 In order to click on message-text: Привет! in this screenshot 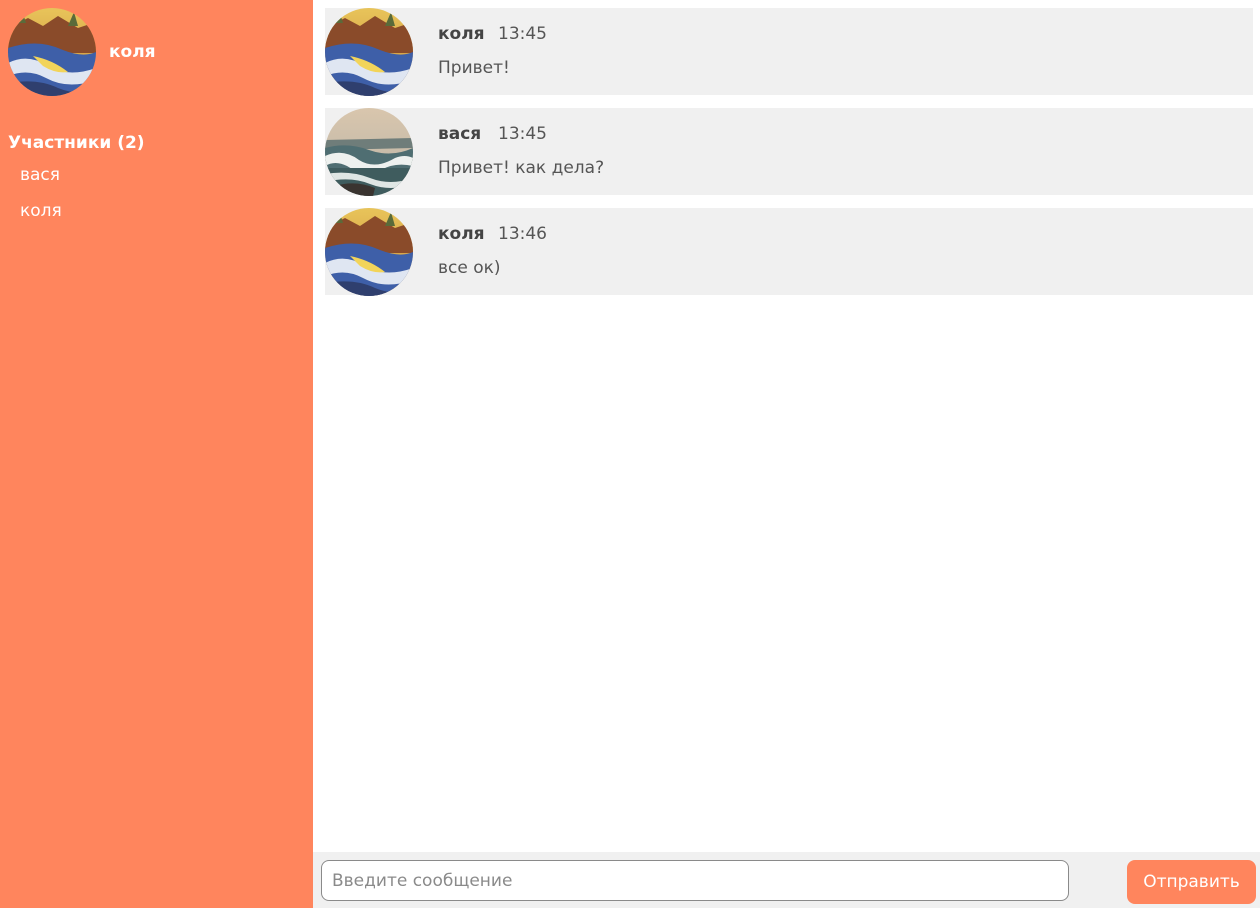, I will do `click(474, 68)`.